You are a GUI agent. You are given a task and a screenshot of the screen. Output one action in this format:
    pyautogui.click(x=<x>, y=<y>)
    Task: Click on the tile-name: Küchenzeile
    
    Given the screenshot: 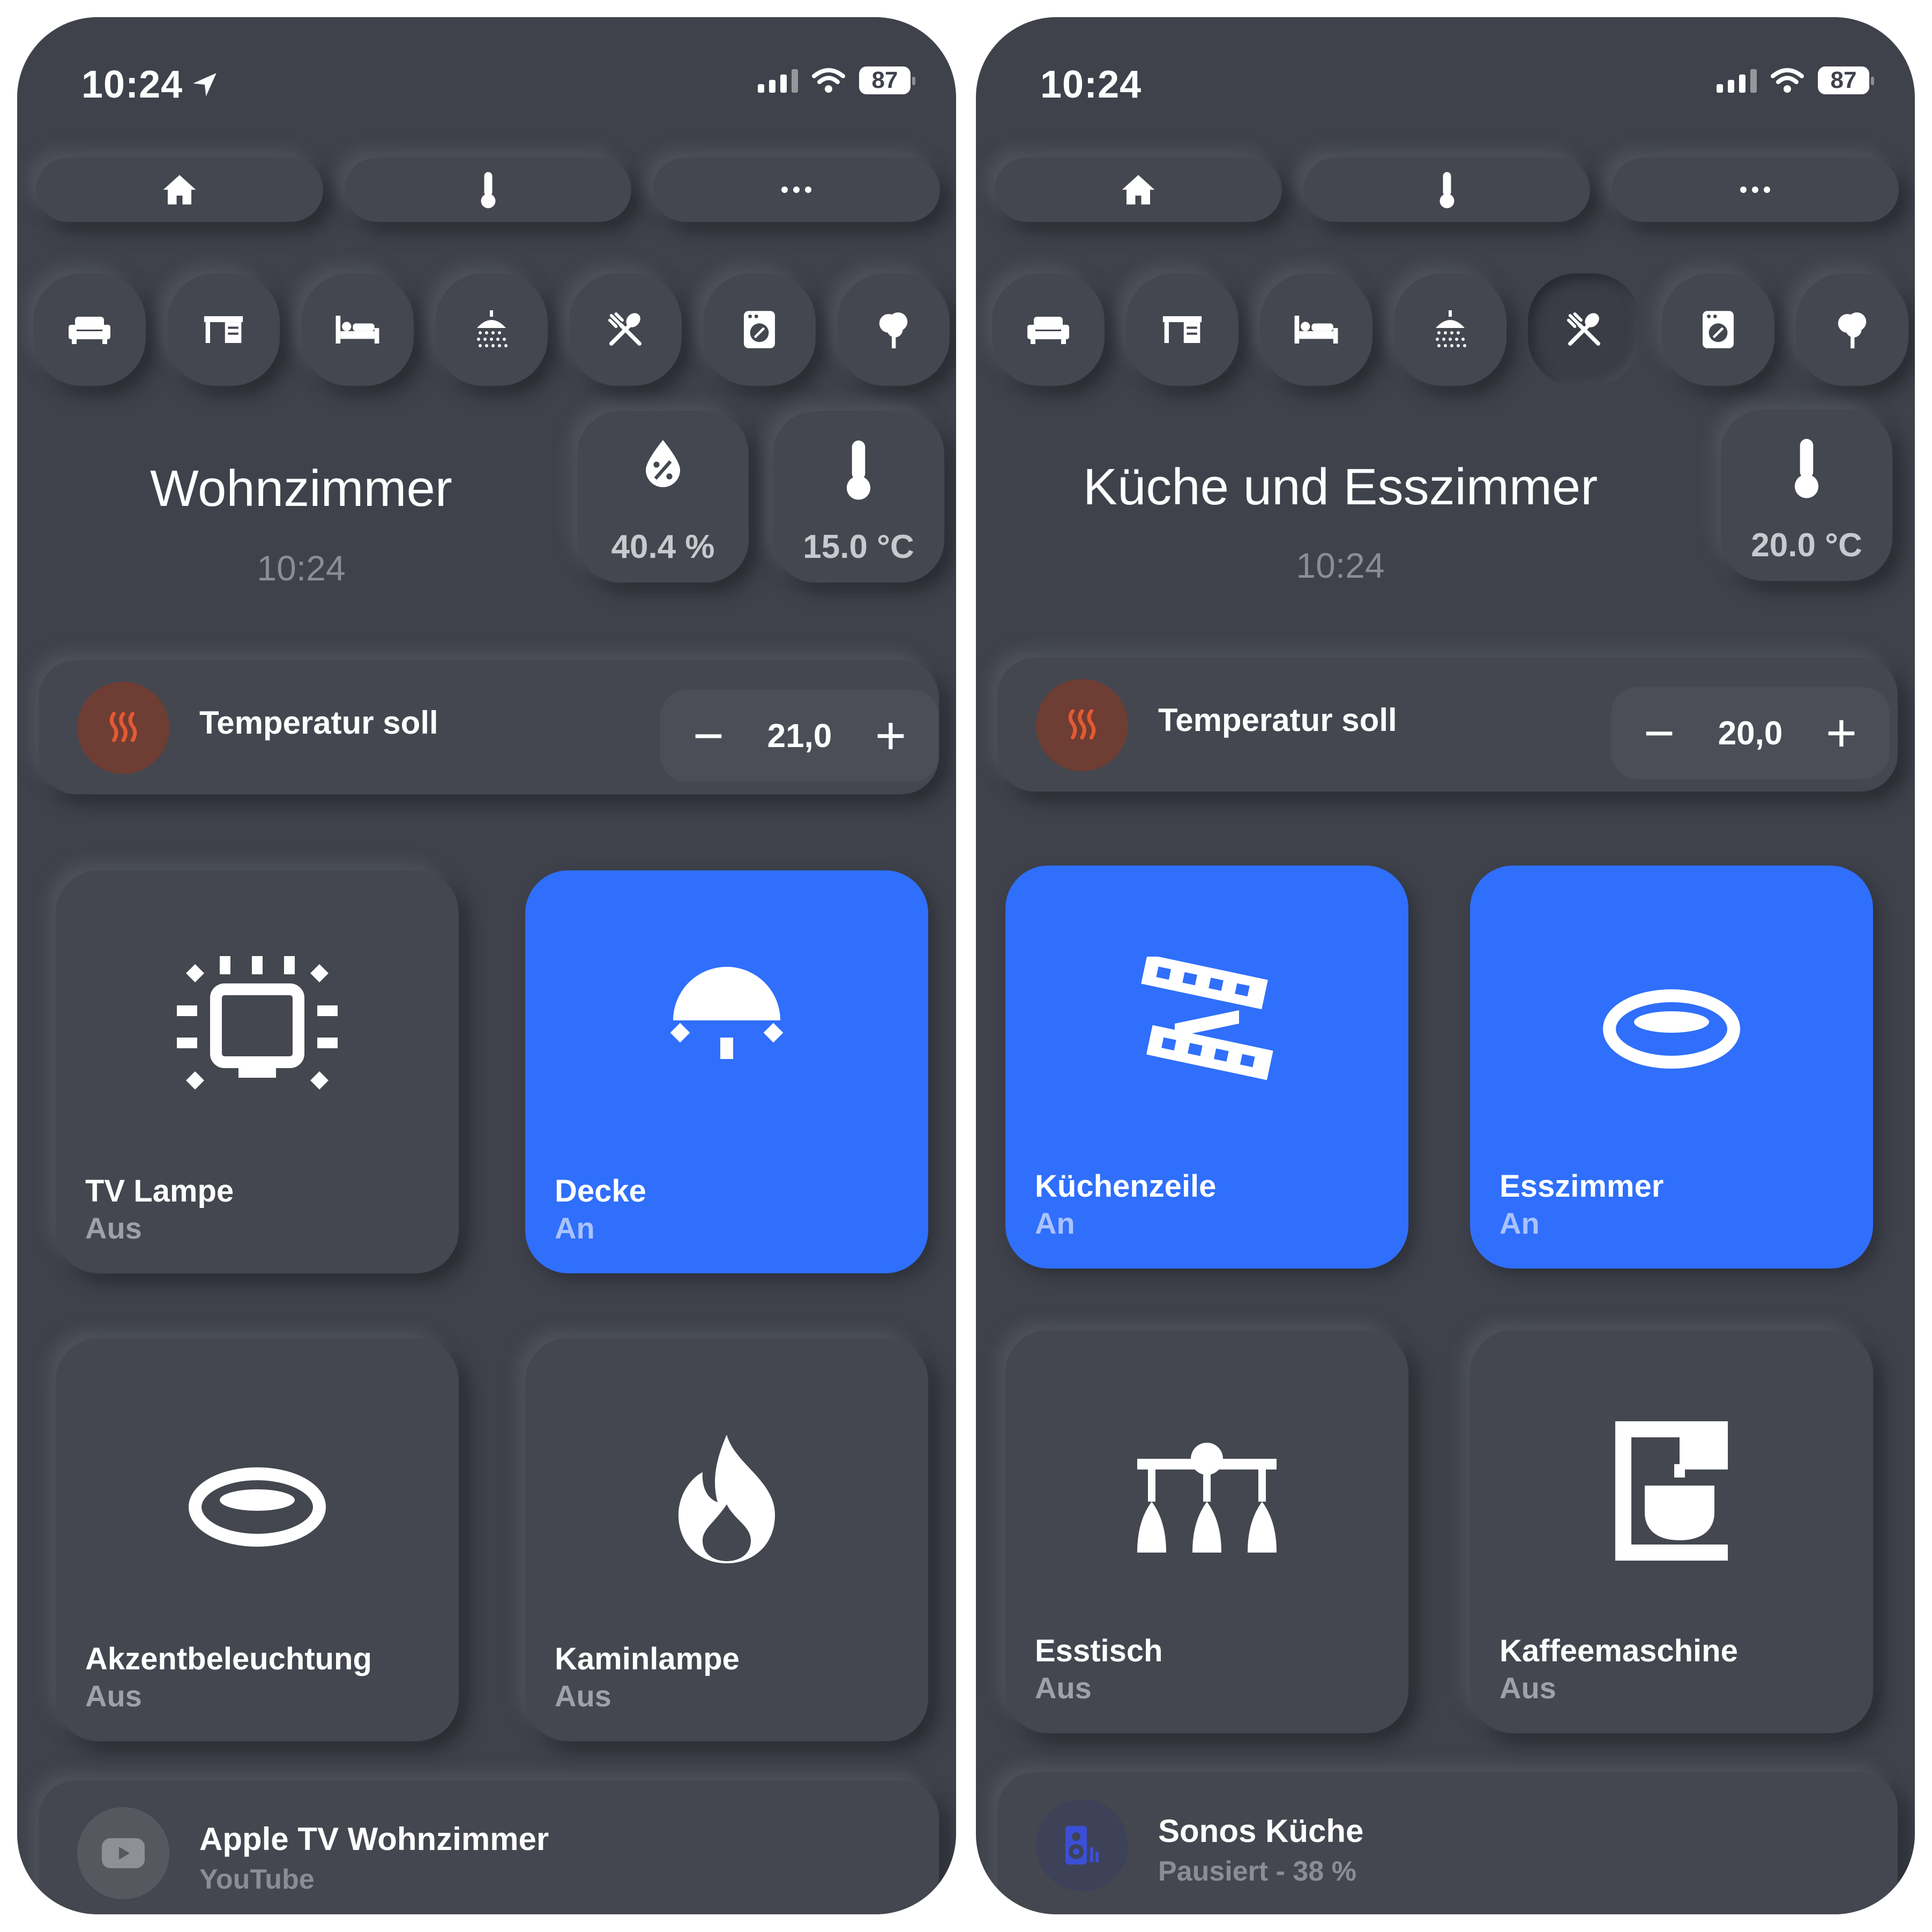 What is the action you would take?
    pyautogui.click(x=1126, y=1186)
    